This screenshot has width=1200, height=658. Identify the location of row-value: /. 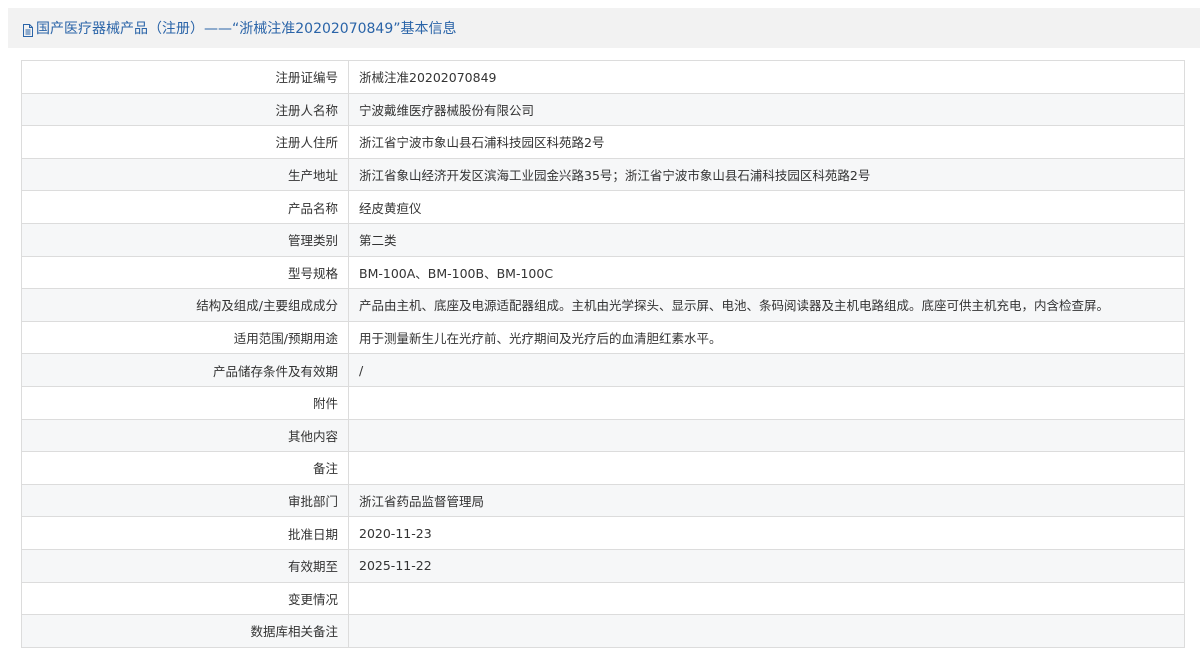
(766, 370).